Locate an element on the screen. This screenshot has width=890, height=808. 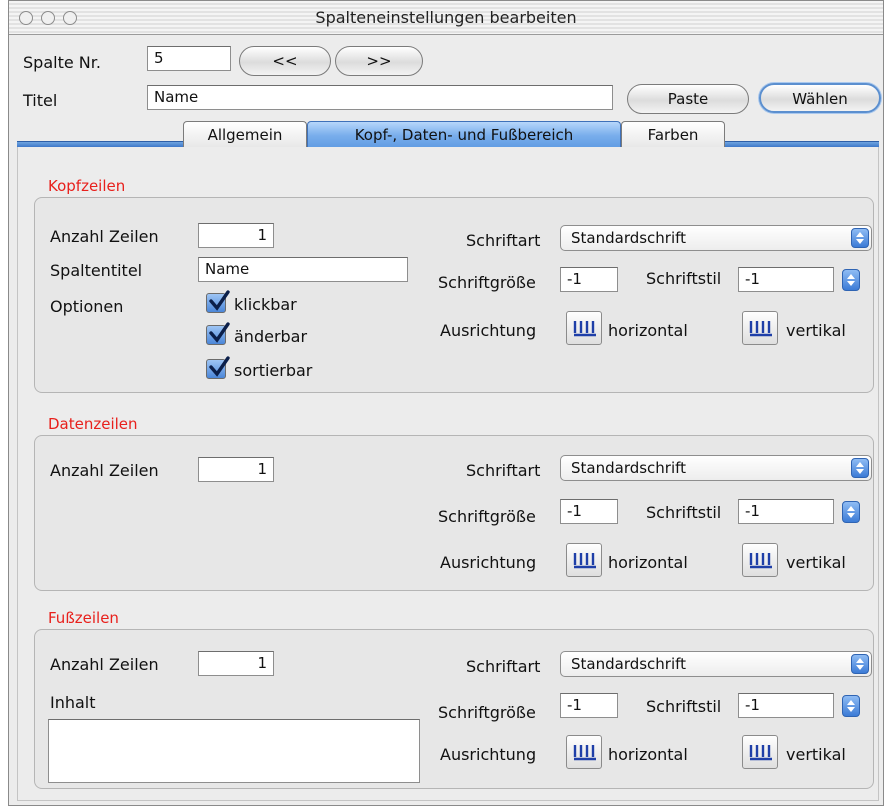
fuss-content-textarea is located at coordinates (234, 751).